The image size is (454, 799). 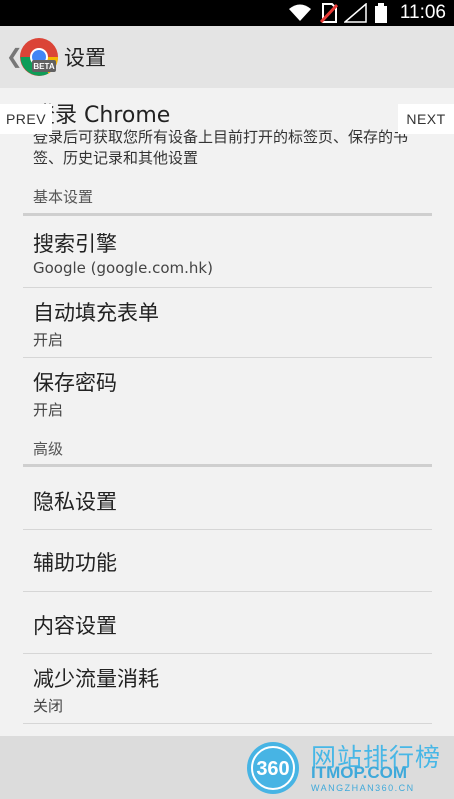 I want to click on signin-title: 登录 Chrome, so click(x=102, y=115).